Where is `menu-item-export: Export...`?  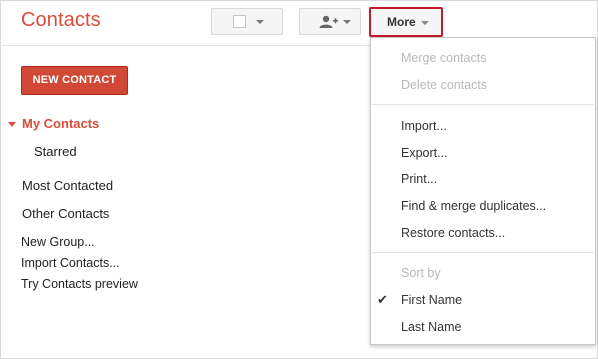 menu-item-export: Export... is located at coordinates (424, 153).